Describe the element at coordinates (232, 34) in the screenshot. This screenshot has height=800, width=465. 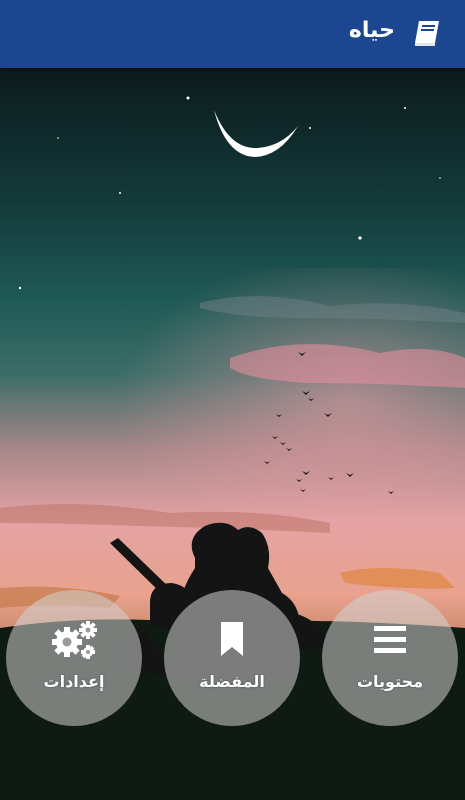
I see `app-bar: حياه` at that location.